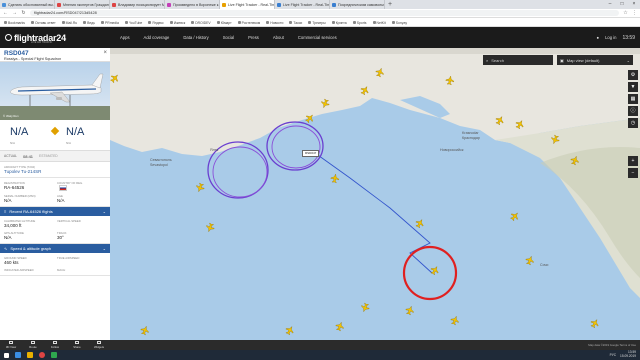 The height and width of the screenshot is (360, 640). Describe the element at coordinates (295, 23) in the screenshot. I see `bookmark-item: Такси` at that location.